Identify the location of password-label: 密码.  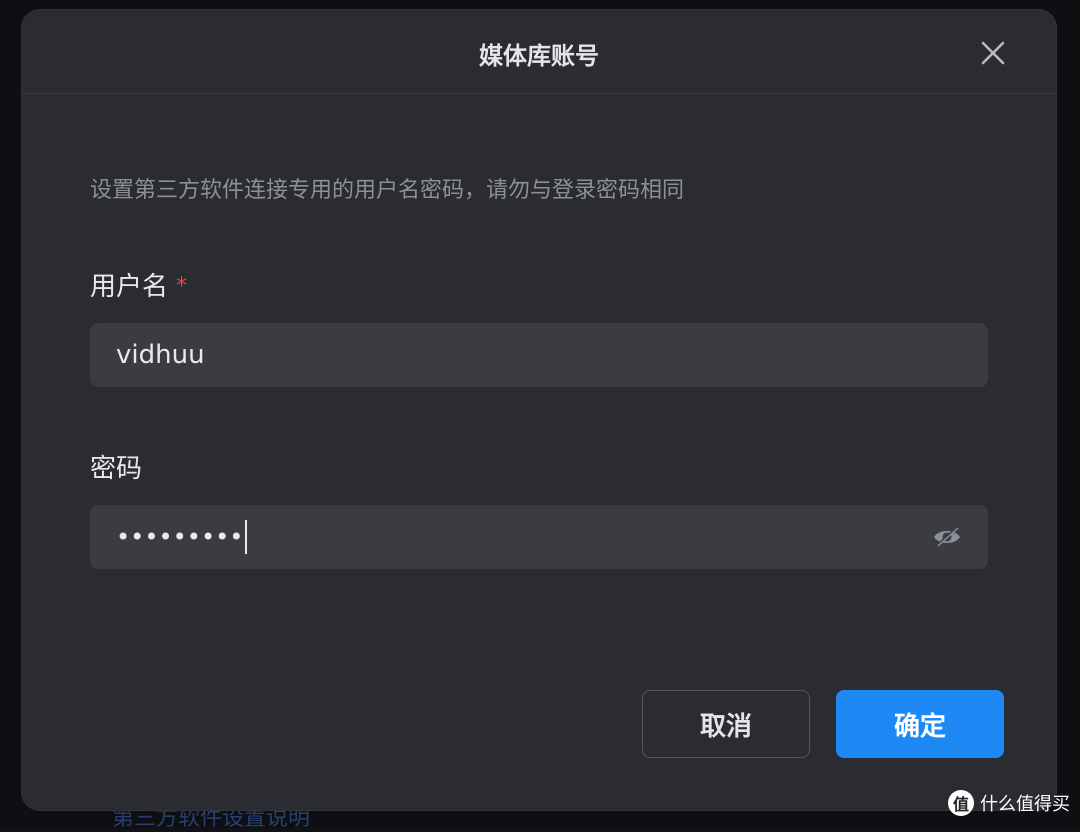
(116, 469).